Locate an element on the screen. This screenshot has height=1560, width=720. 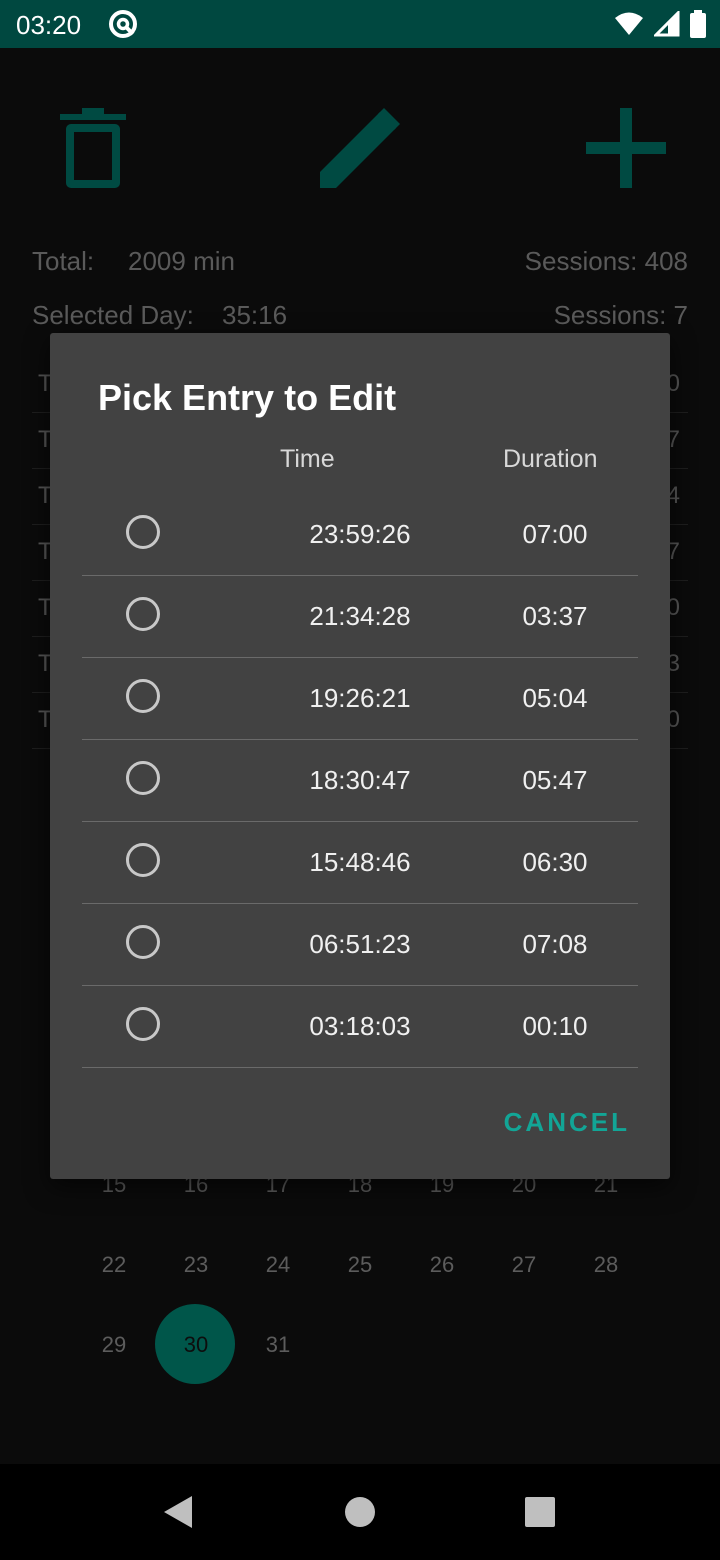
entry-row: 21:34:28 03:37 is located at coordinates (360, 616).